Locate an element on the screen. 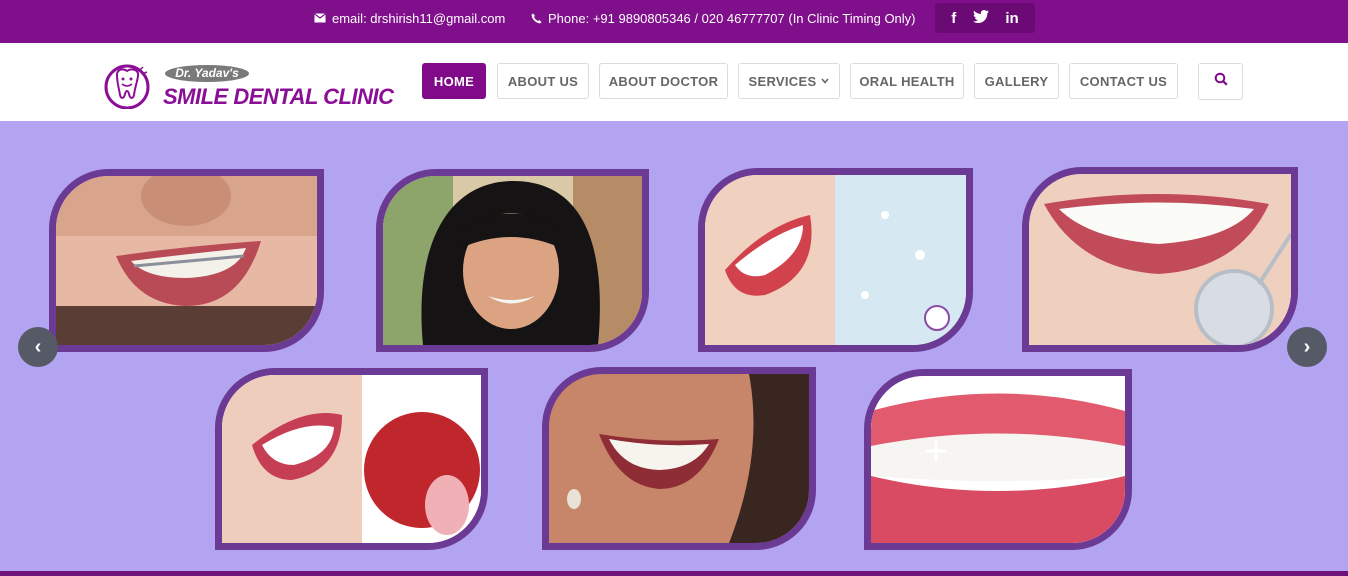 This screenshot has width=1348, height=576. slider-prev-button: ‹ is located at coordinates (38, 347).